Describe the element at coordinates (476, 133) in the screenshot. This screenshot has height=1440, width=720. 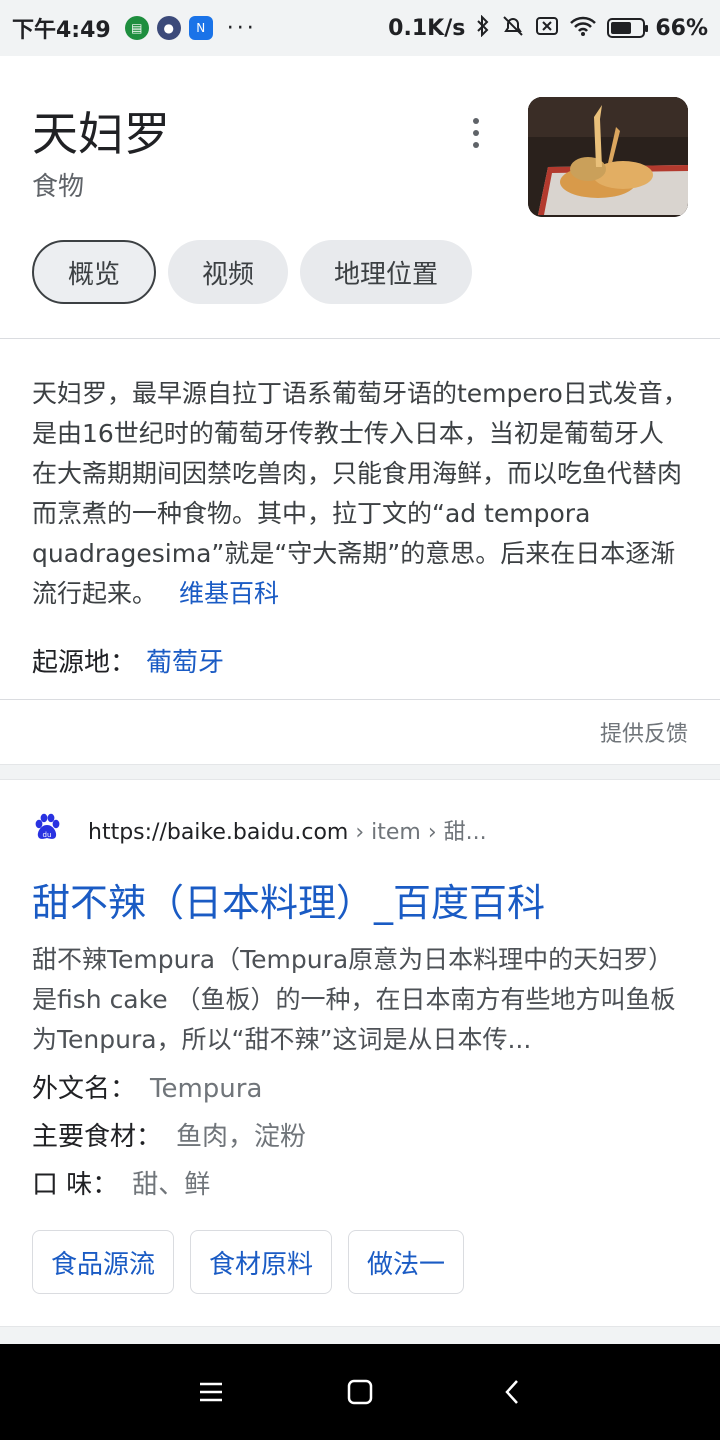
I see `more-options-icon` at that location.